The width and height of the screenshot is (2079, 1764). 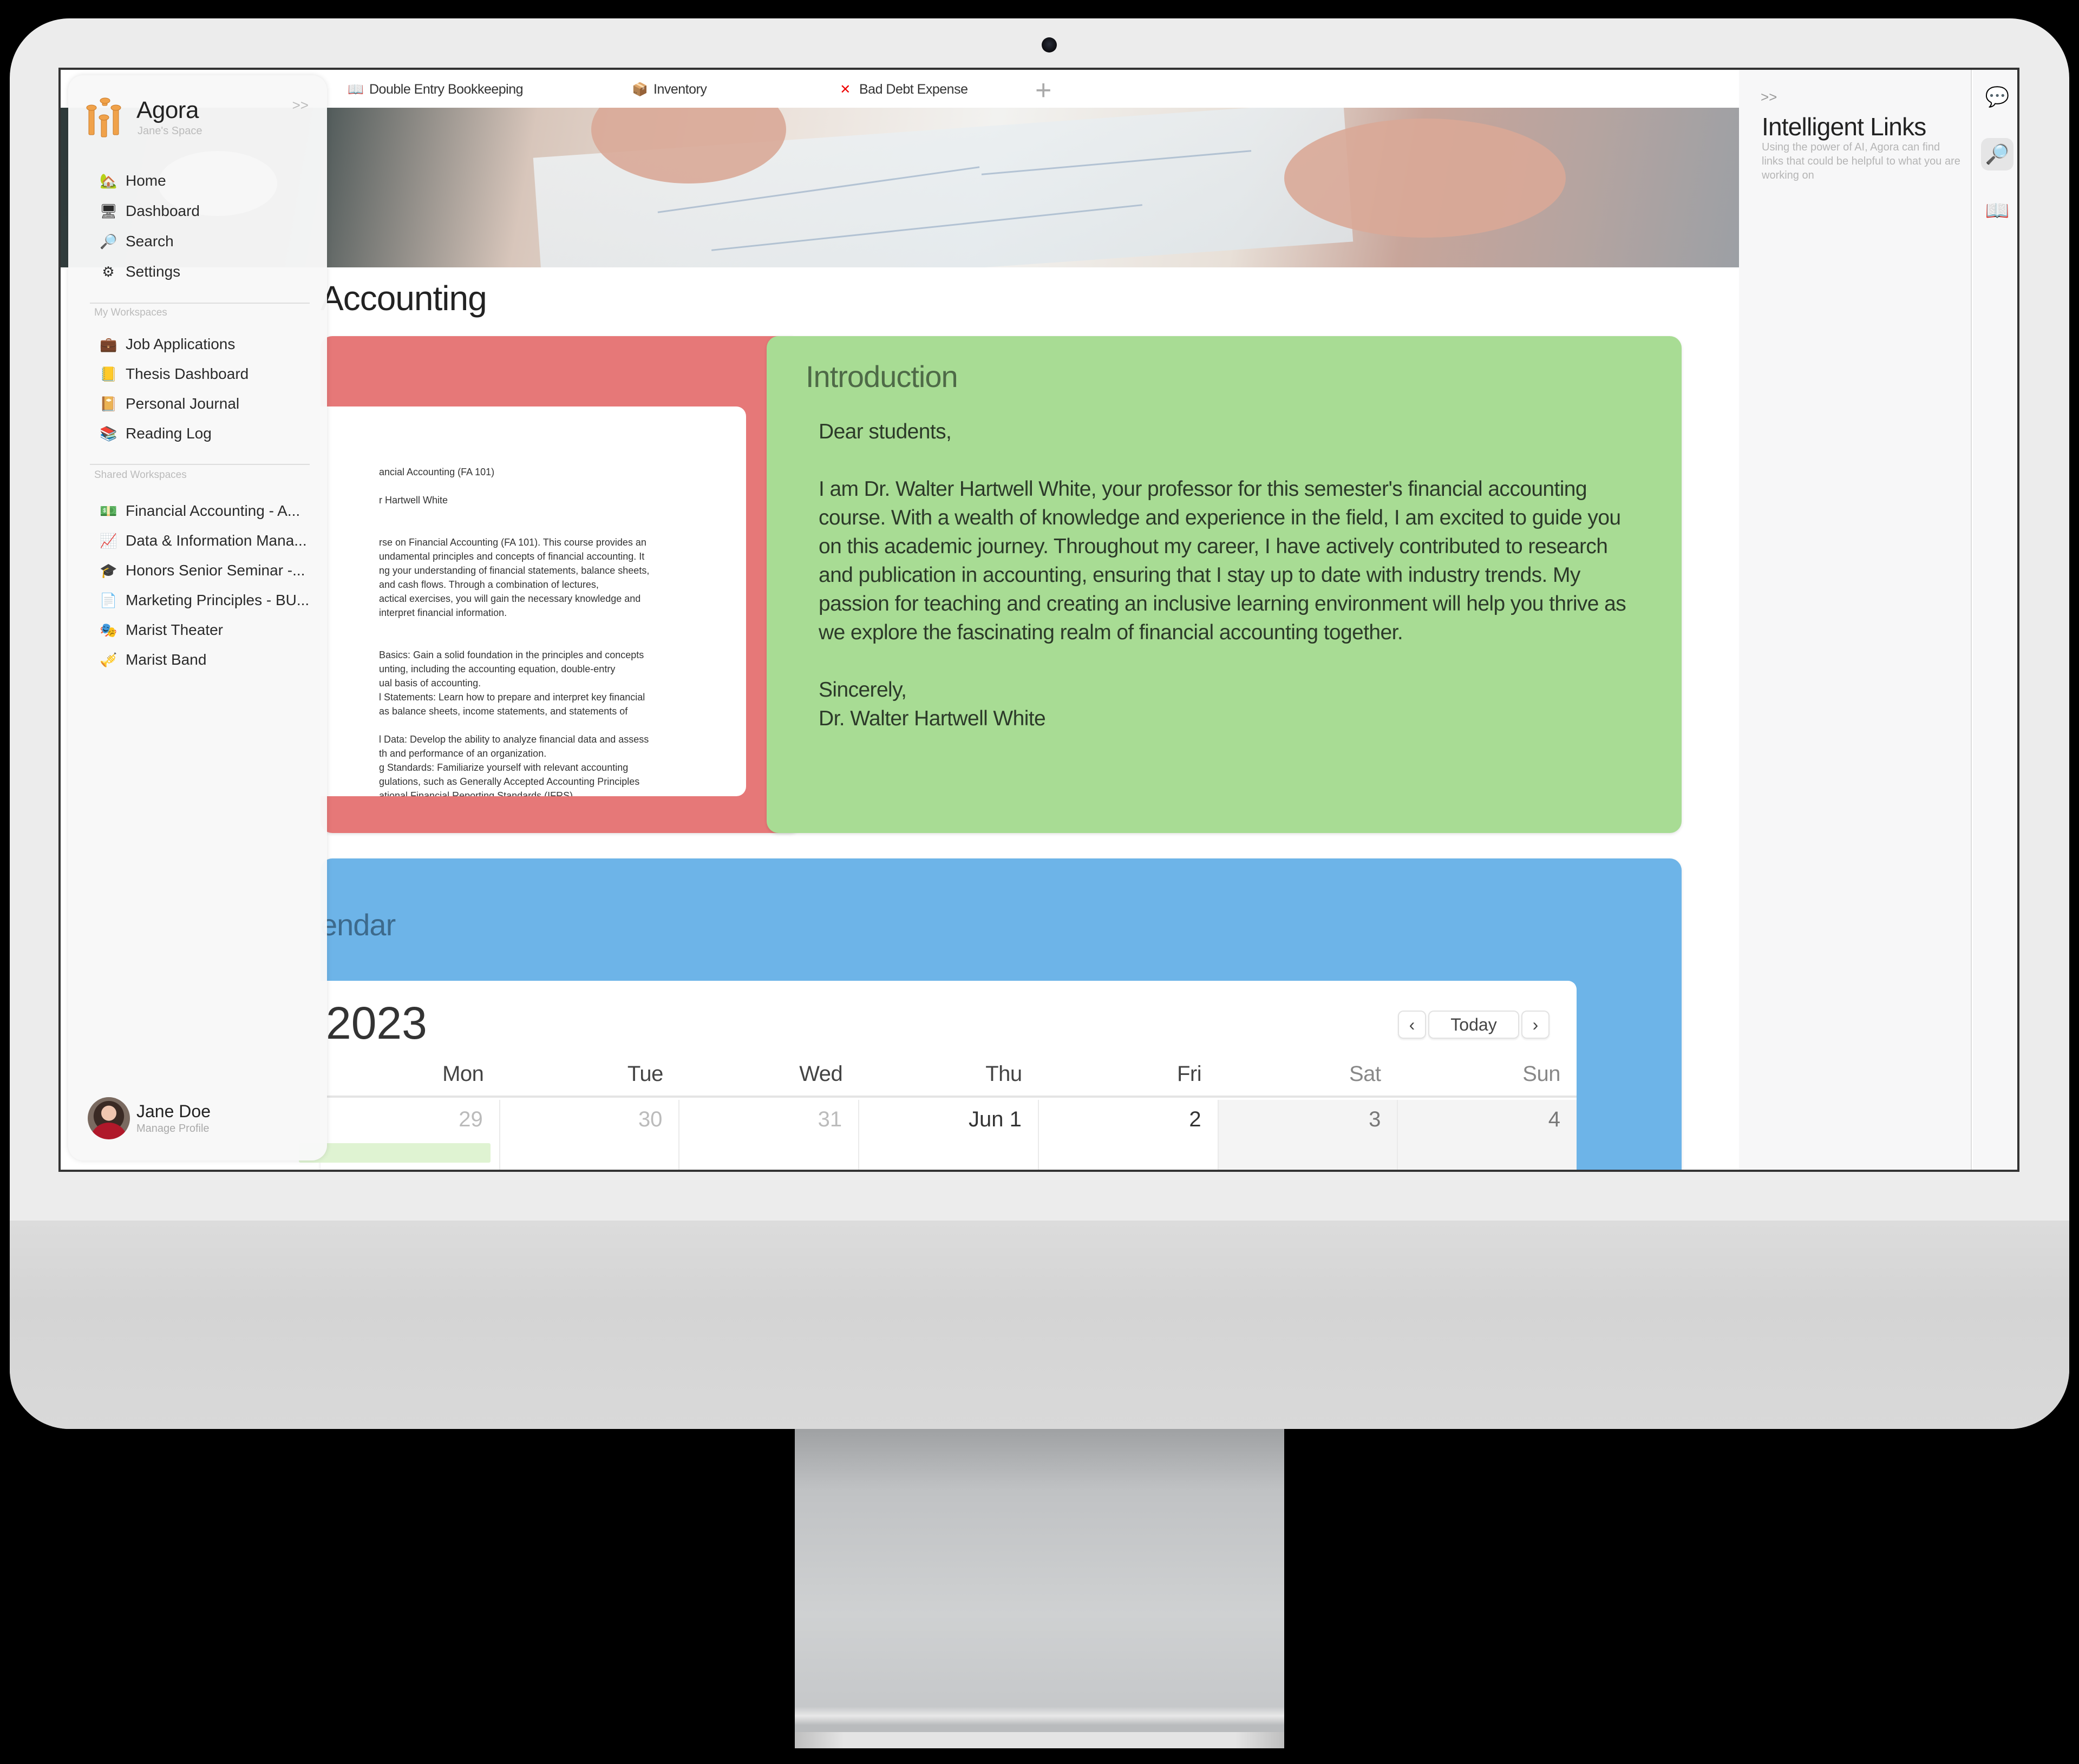 I want to click on calendar-week-row: 29 30 31 Jun 1 2 3 4, so click(x=938, y=1135).